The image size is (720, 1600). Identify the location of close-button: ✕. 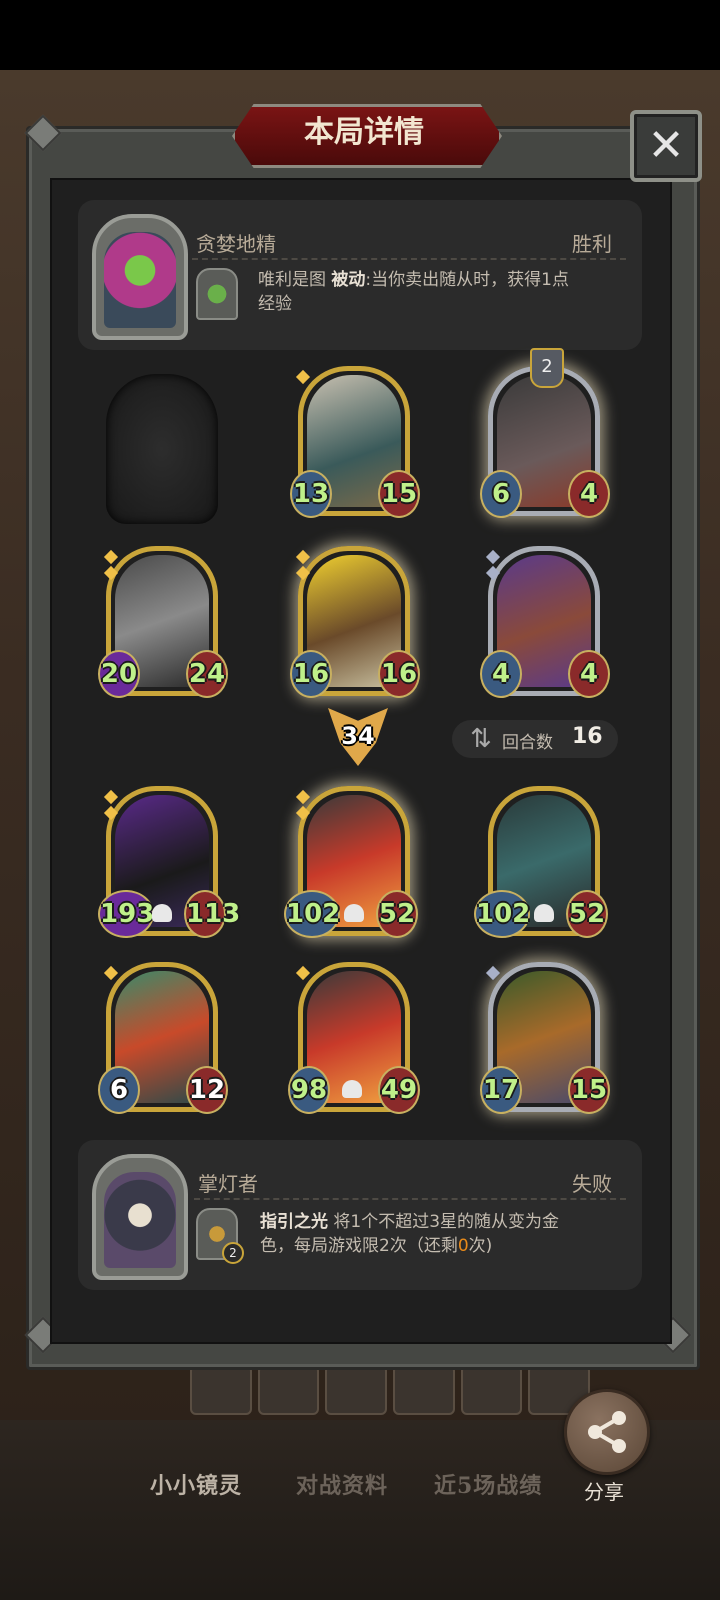
(666, 146).